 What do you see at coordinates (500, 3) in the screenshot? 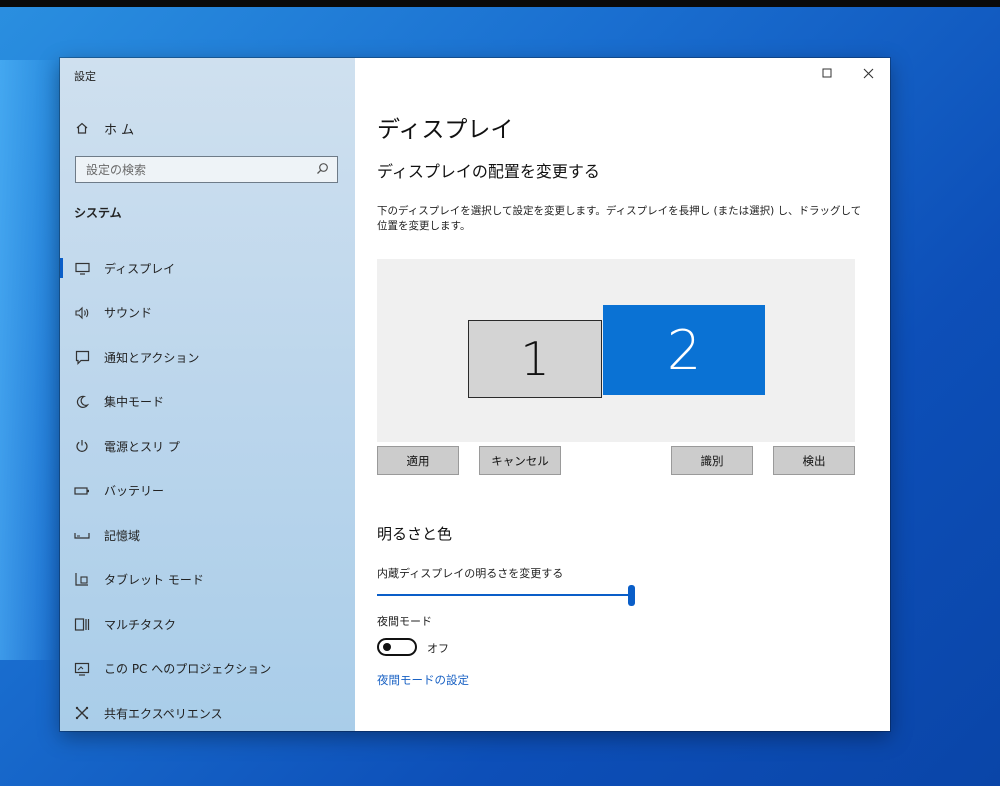
I see `screen-top-bar` at bounding box center [500, 3].